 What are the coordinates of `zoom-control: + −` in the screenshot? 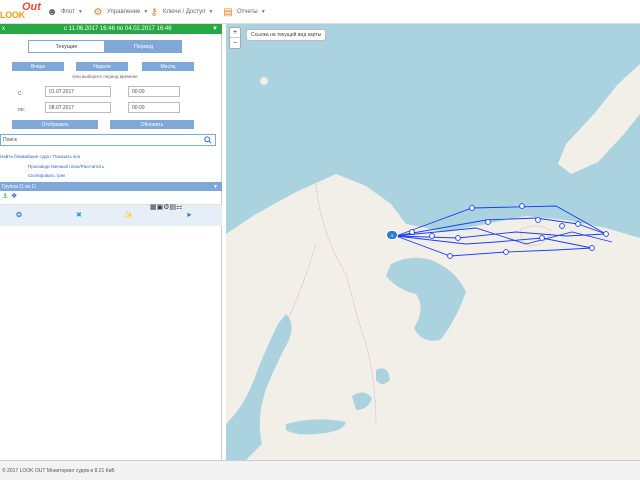 It's located at (235, 38).